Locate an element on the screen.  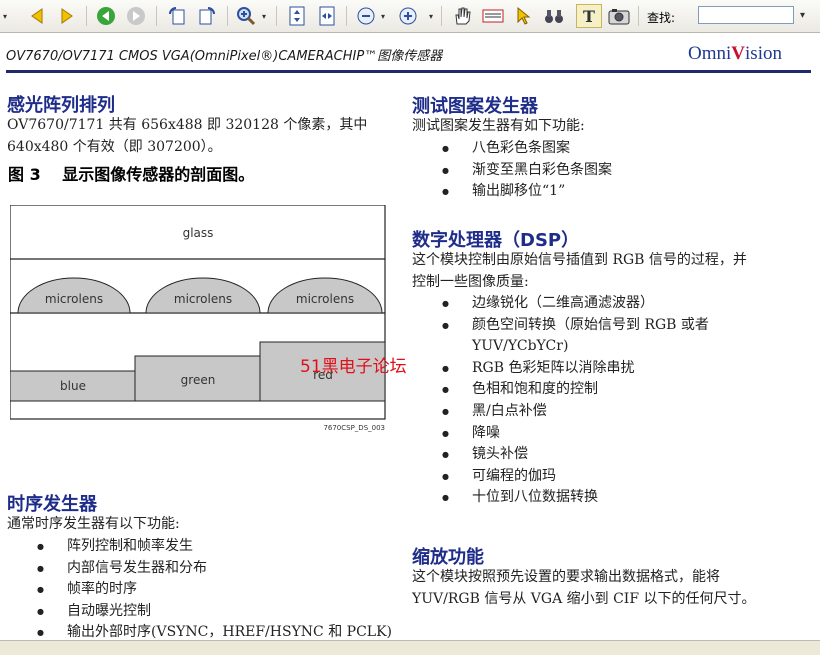
test-pattern-list: 八色彩色条图案 渐变至黑白彩色条图案 输出脚移位“1” is located at coordinates (612, 170).